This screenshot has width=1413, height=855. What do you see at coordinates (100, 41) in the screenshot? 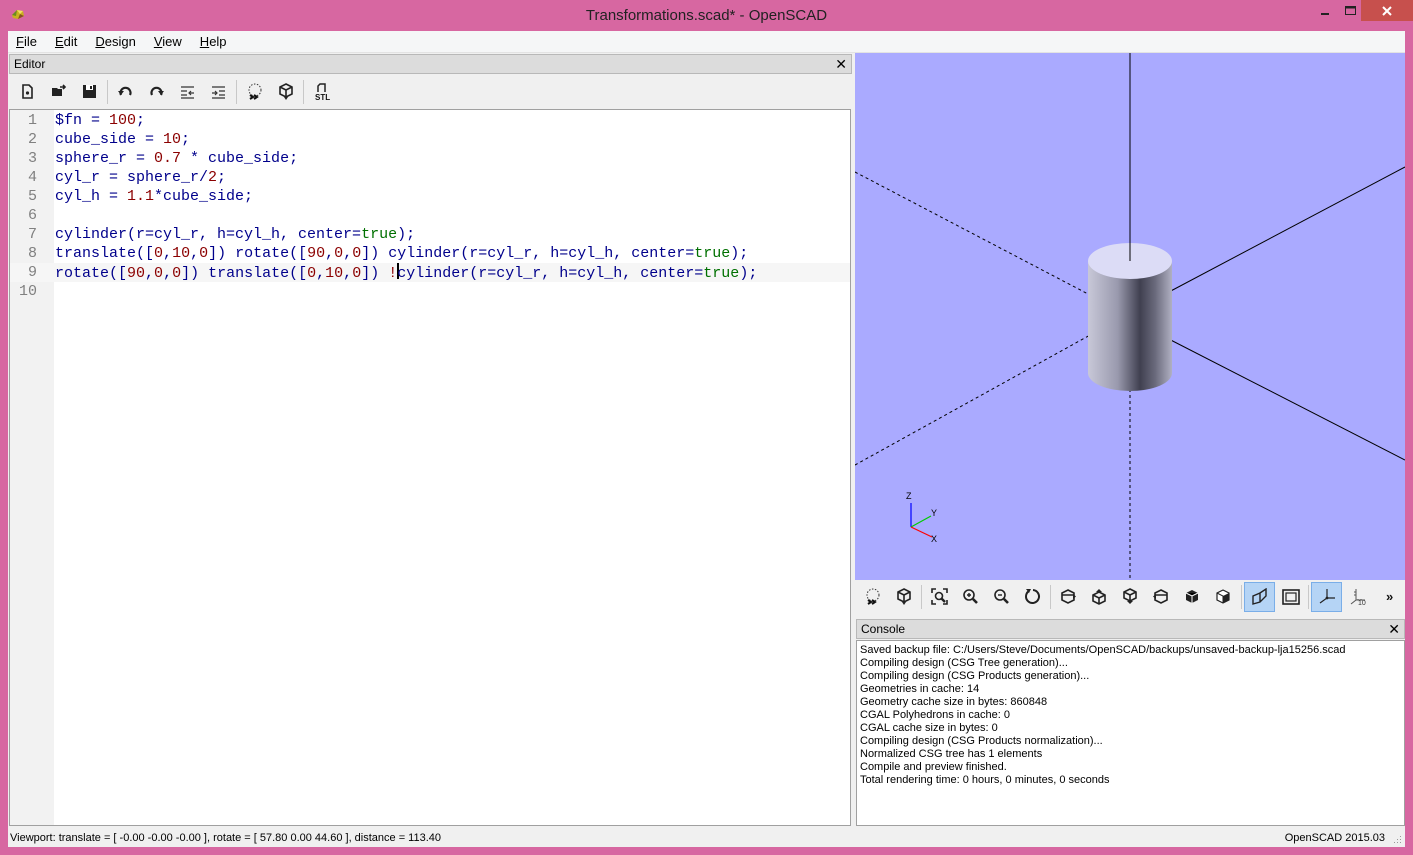
I see `menu-mnemonic: D` at bounding box center [100, 41].